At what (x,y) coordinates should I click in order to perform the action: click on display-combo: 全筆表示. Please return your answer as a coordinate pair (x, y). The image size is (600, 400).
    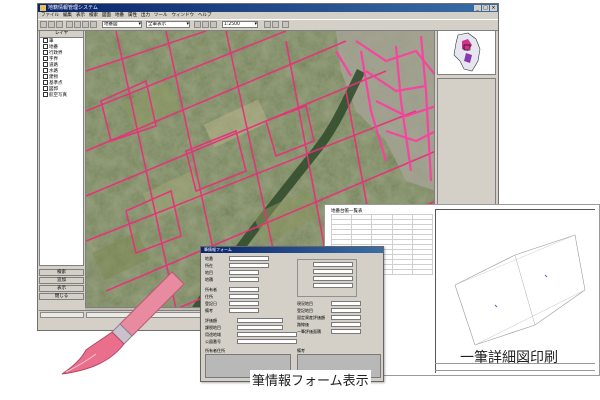
    Looking at the image, I should click on (168, 24).